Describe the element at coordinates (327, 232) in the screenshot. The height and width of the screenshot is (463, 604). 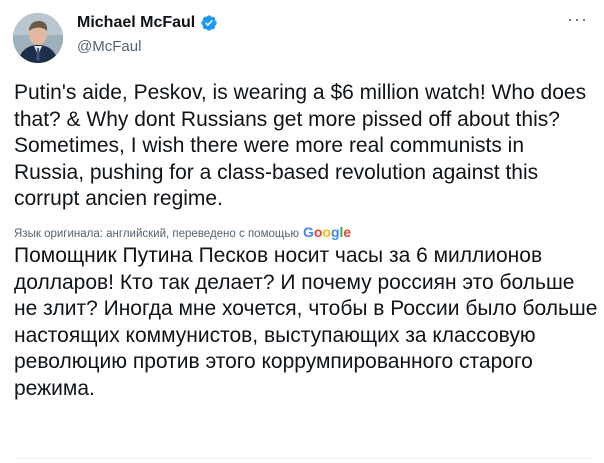
I see `google-logo: Google` at that location.